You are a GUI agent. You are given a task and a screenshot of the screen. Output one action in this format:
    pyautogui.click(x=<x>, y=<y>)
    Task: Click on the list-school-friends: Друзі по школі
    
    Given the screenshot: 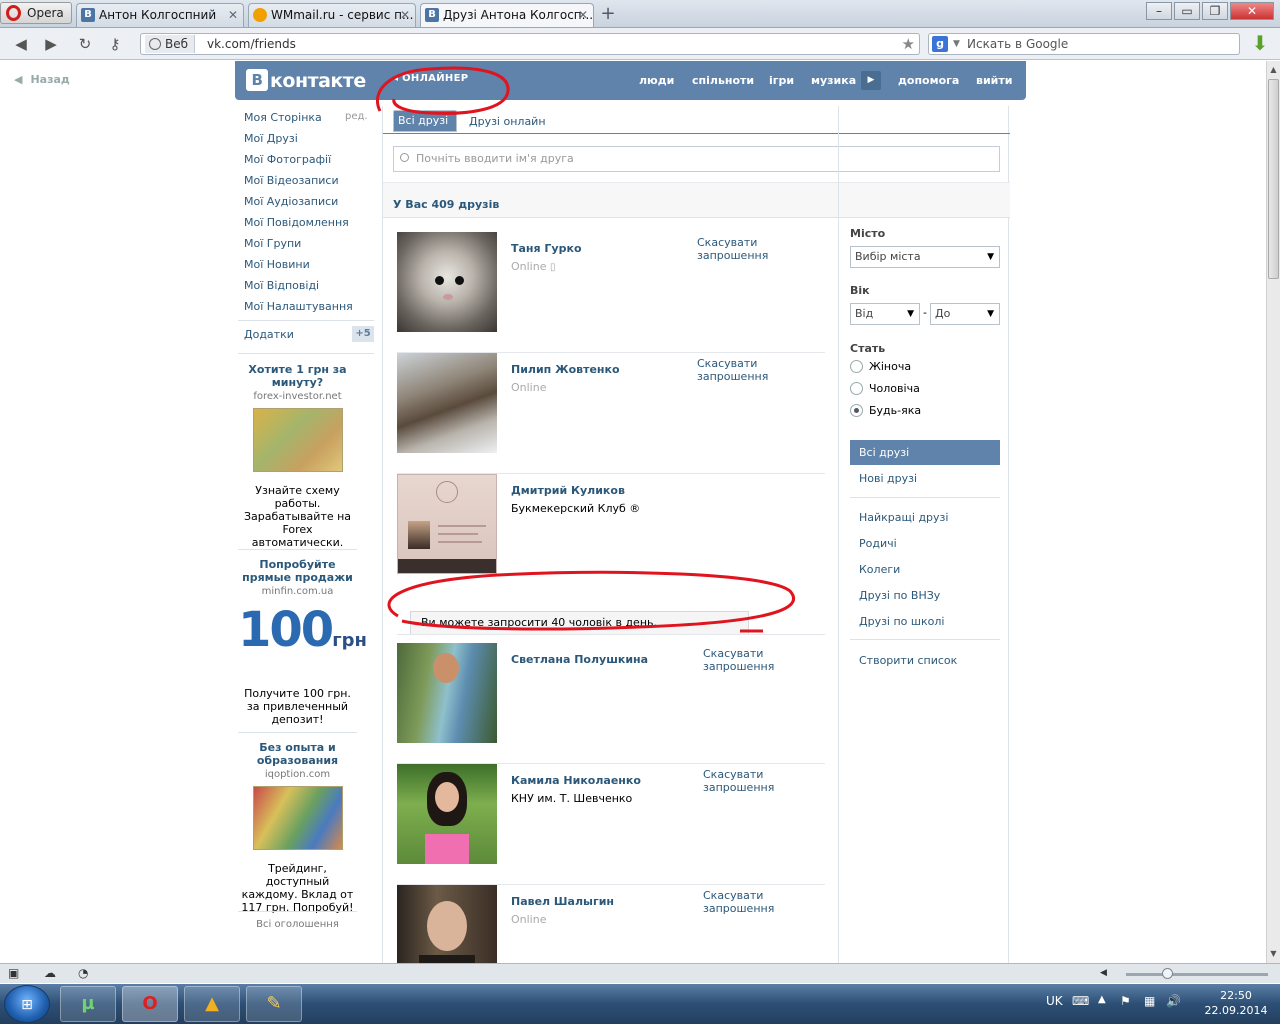 What is the action you would take?
    pyautogui.click(x=925, y=621)
    